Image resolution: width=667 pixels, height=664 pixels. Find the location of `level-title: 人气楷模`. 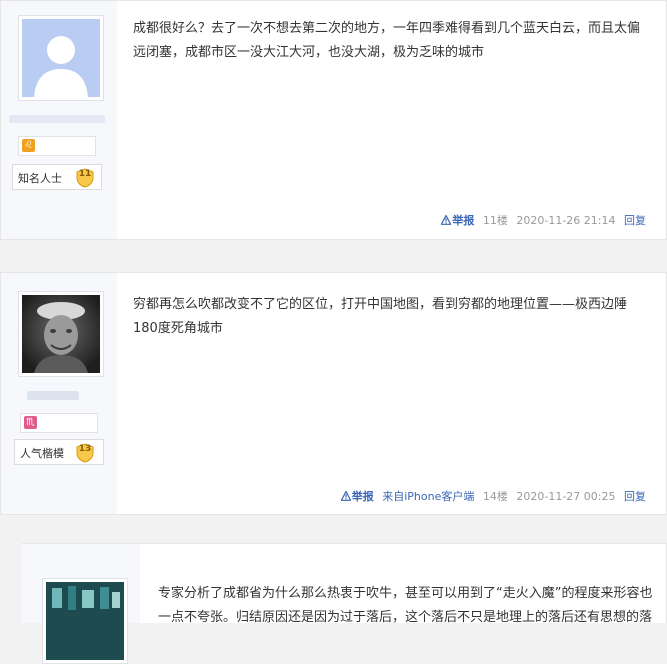

level-title: 人气楷模 is located at coordinates (42, 453).